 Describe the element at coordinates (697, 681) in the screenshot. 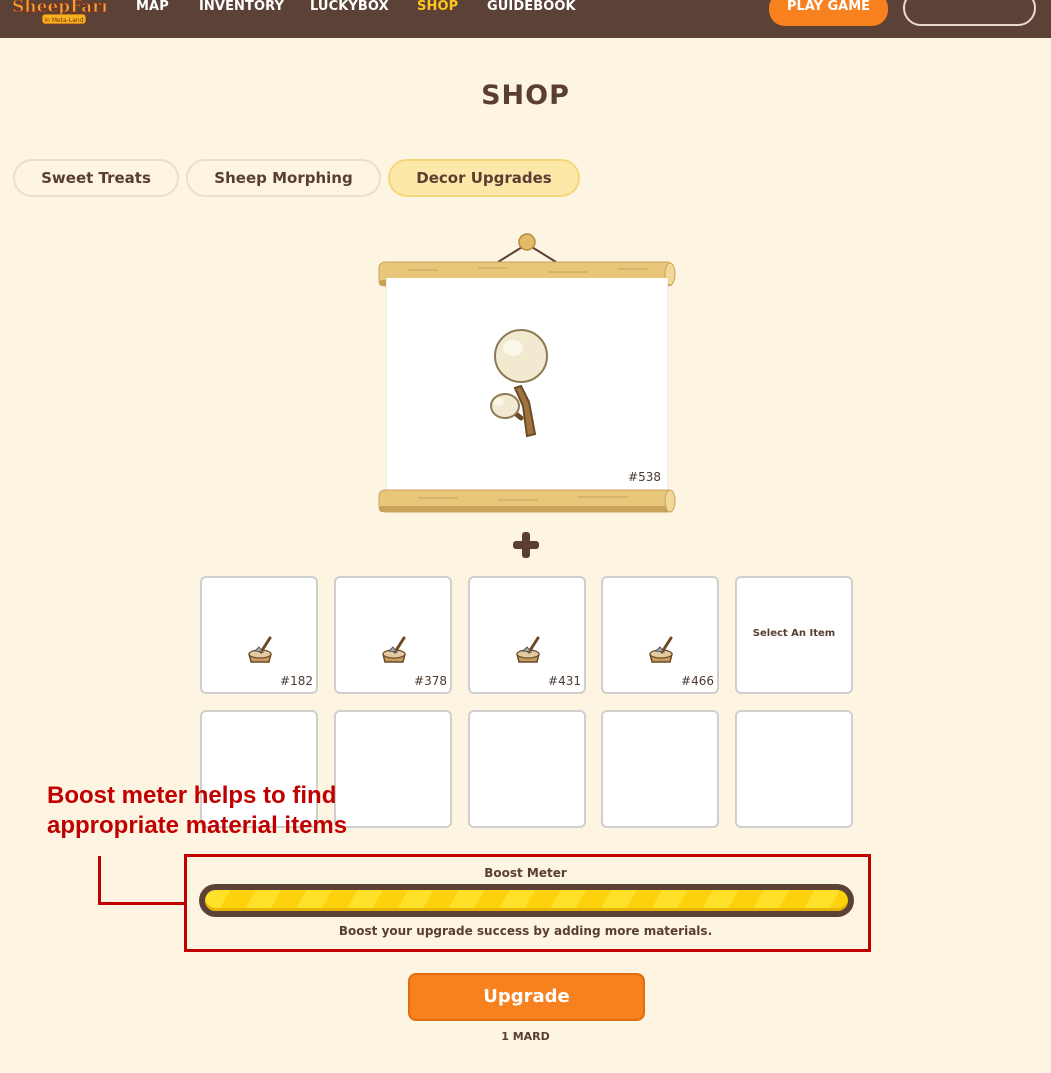

I see `material-slot-id: #466` at that location.